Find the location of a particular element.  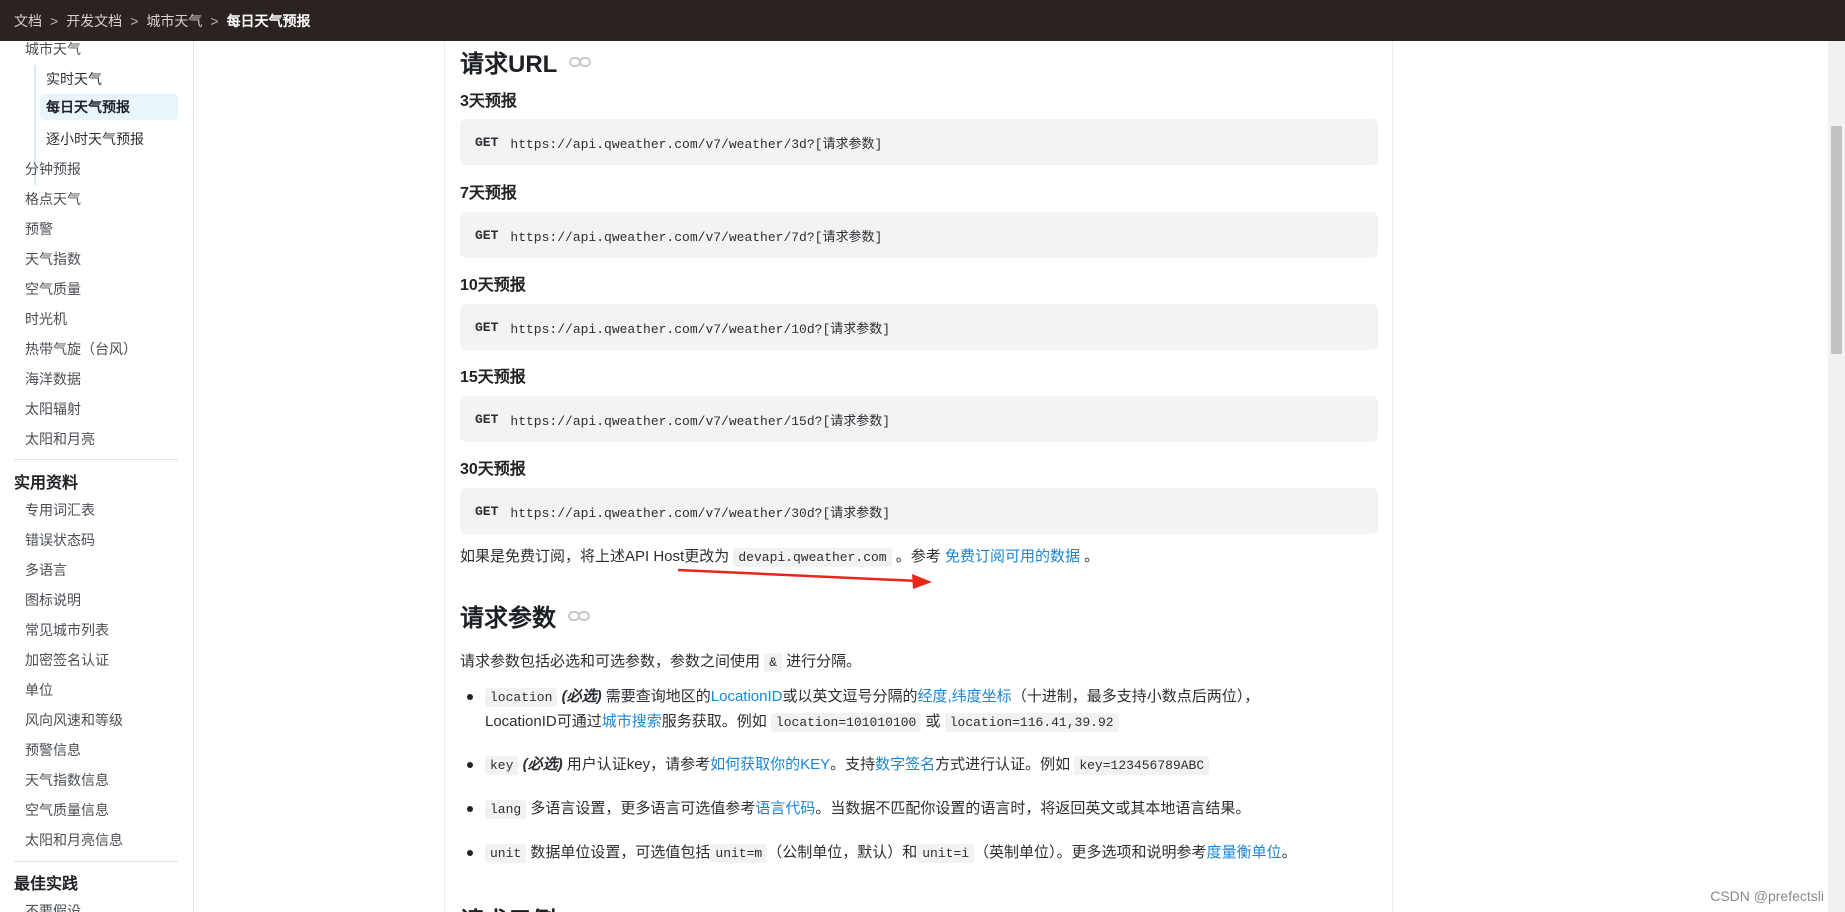

link-free-data: 免费订阅可用的数据 is located at coordinates (1012, 556).